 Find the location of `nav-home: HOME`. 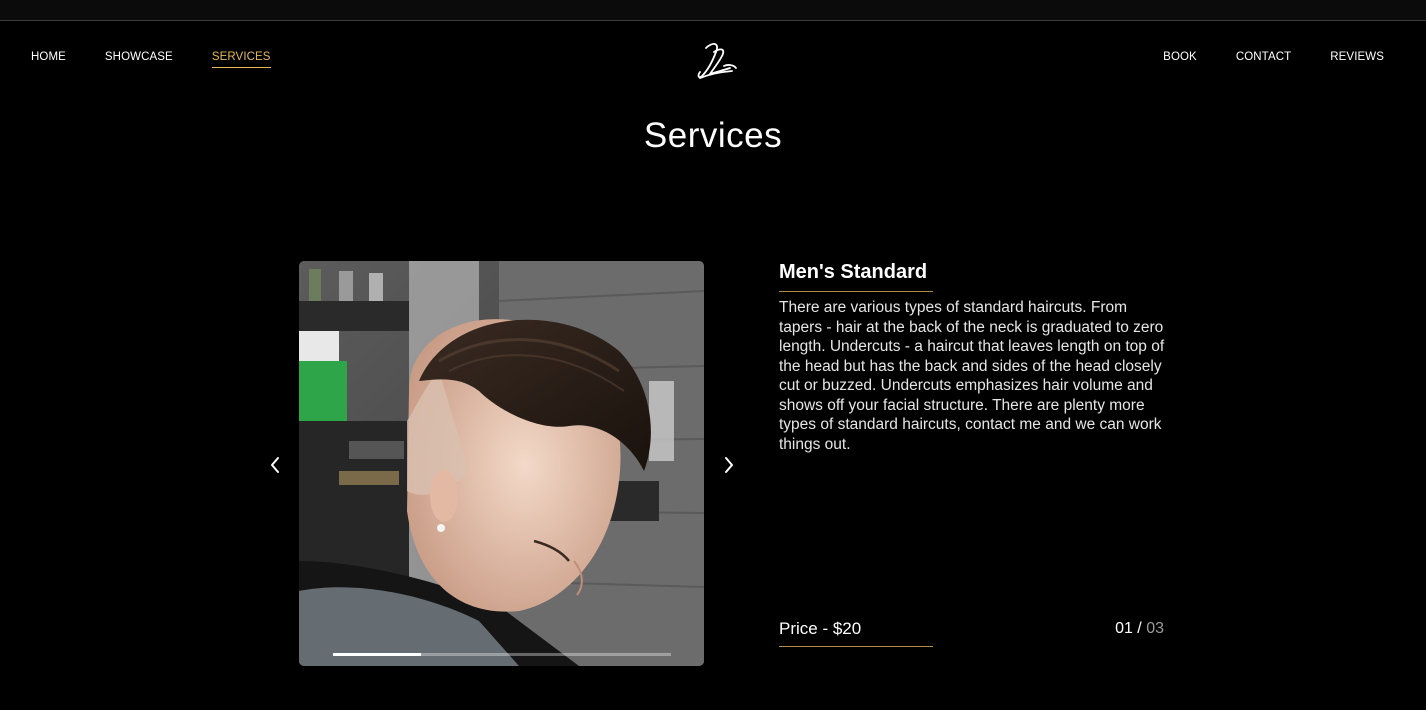

nav-home: HOME is located at coordinates (48, 59).